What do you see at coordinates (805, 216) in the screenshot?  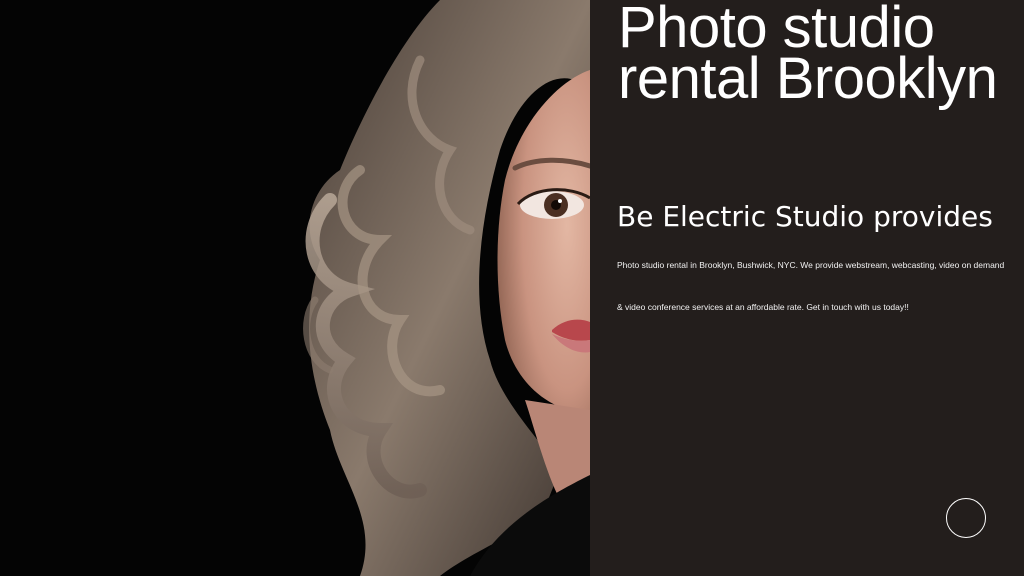 I see `lead-text: Be Electric Studio provides` at bounding box center [805, 216].